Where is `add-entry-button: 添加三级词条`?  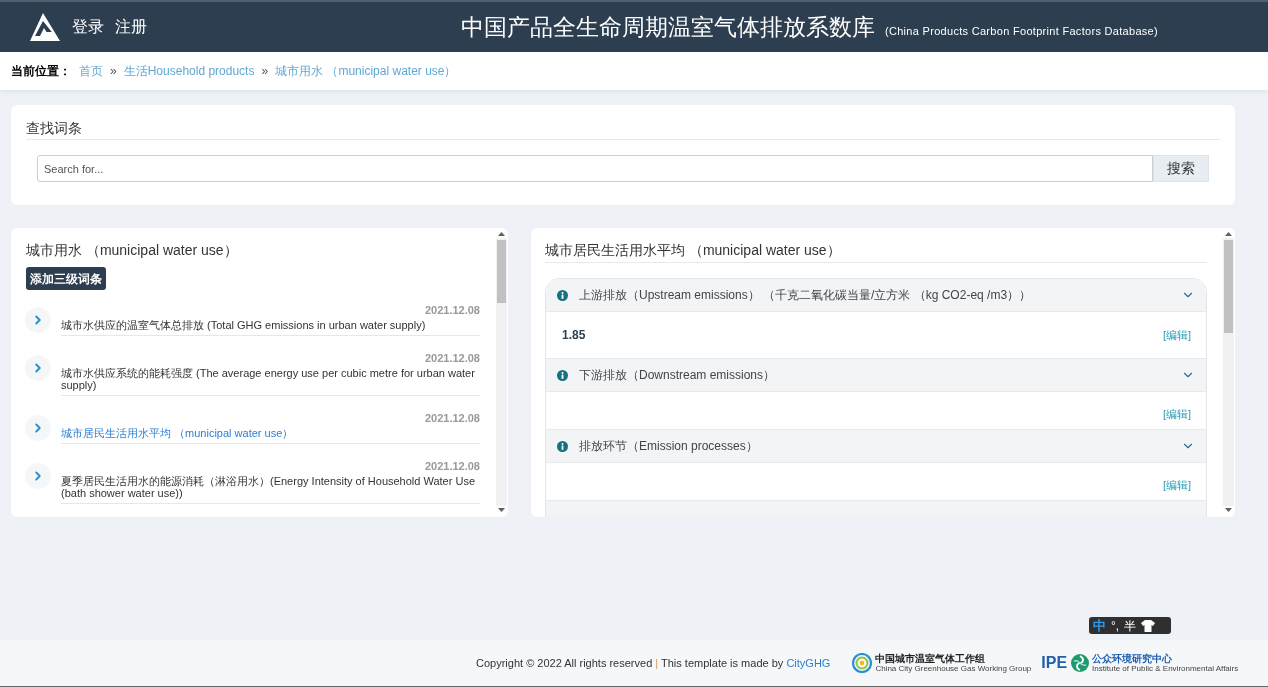 add-entry-button: 添加三级词条 is located at coordinates (66, 278).